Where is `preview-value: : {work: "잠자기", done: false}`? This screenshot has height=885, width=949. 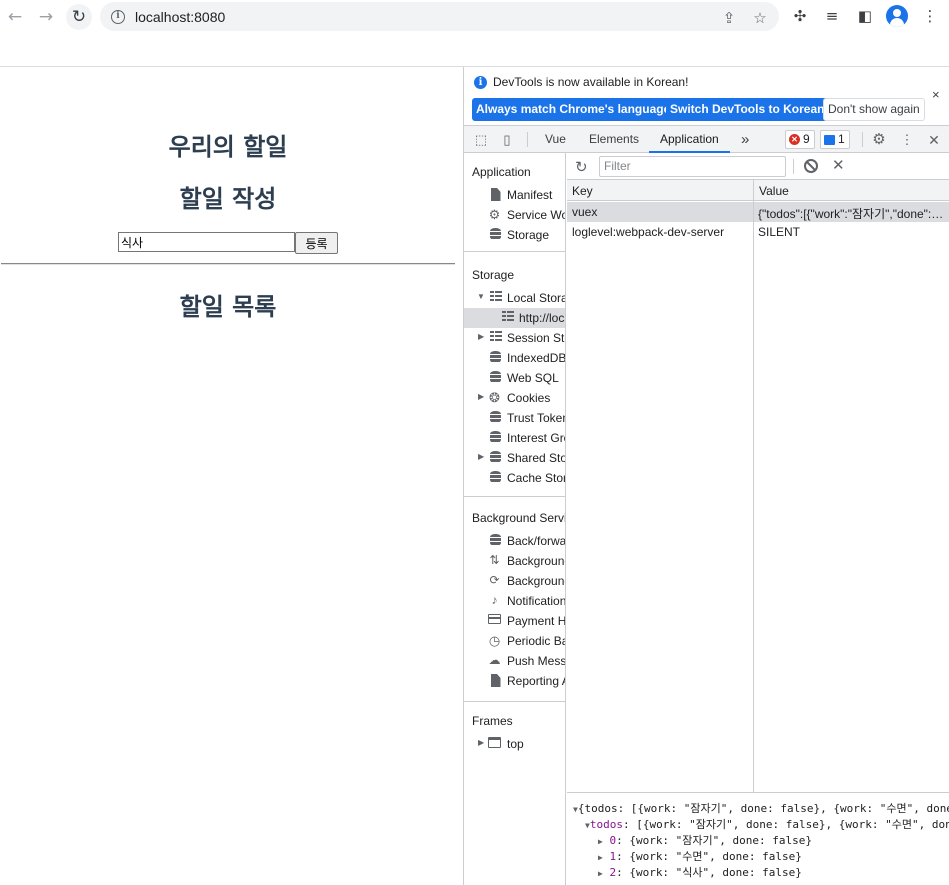
preview-value: : {work: "잠자기", done: false} is located at coordinates (714, 840).